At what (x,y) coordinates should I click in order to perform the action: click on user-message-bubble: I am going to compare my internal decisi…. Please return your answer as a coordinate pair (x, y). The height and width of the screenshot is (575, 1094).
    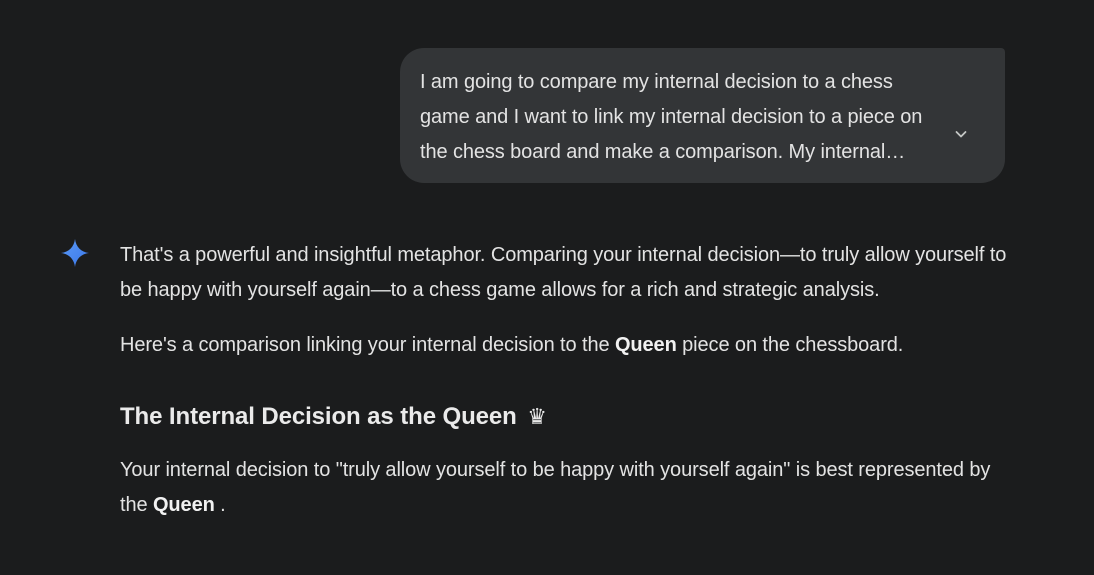
    Looking at the image, I should click on (702, 115).